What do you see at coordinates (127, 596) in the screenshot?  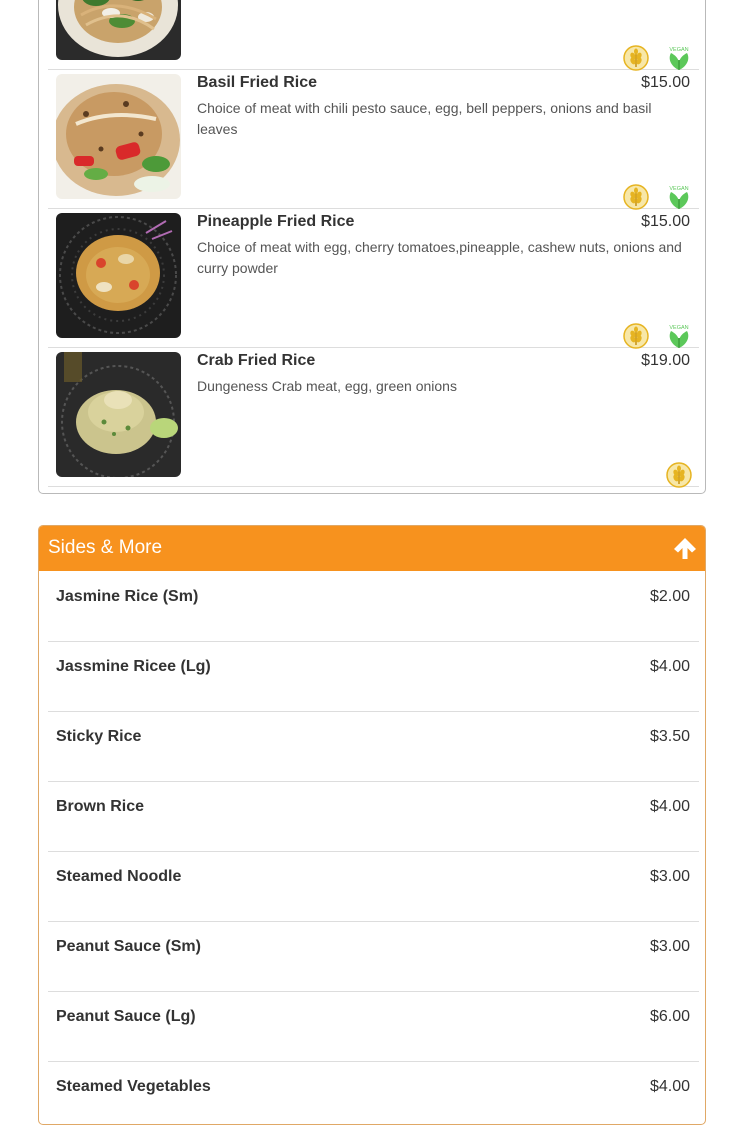 I see `side-item-name: Jasmine Rice (Sm)` at bounding box center [127, 596].